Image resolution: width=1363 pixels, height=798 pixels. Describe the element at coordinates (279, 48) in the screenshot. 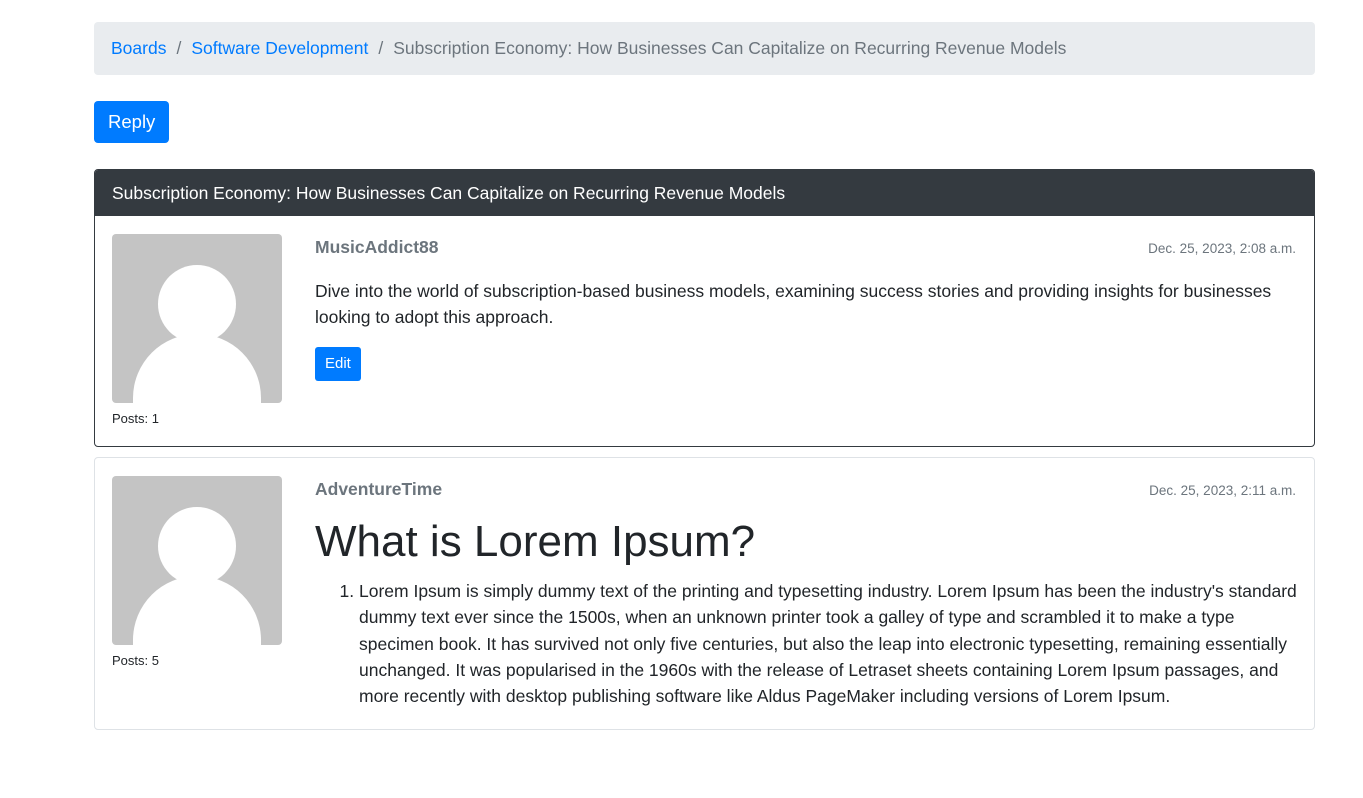

I see `breadcrumb-board-link: Software Development` at that location.